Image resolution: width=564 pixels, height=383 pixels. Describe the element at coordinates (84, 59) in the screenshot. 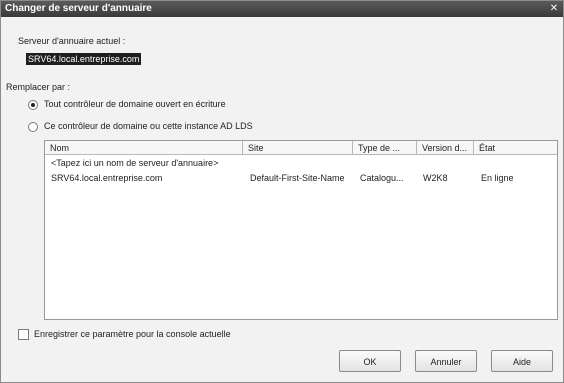

I see `current-server-value: SRV64.local.entreprise.com` at that location.